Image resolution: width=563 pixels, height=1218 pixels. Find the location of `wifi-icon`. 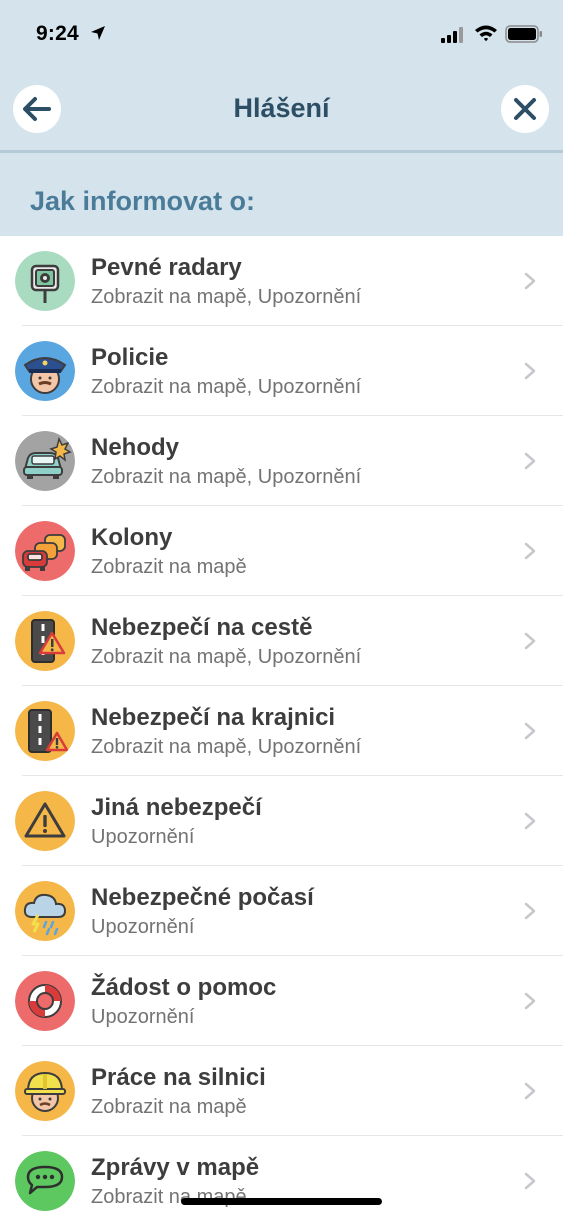

wifi-icon is located at coordinates (486, 35).